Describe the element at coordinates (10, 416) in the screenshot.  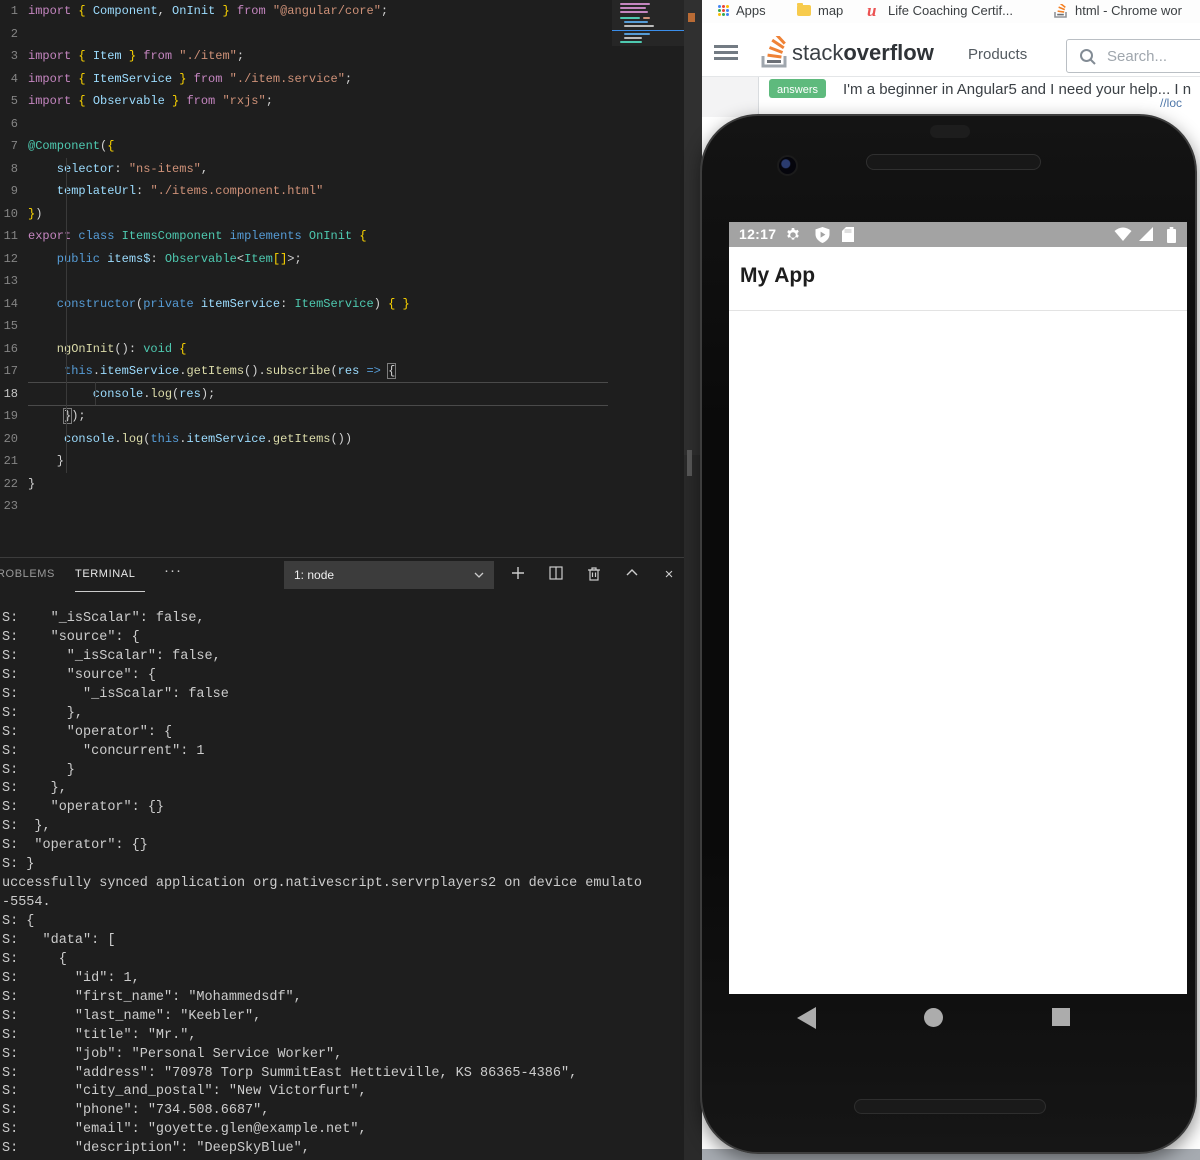
I see `line-number: 19` at that location.